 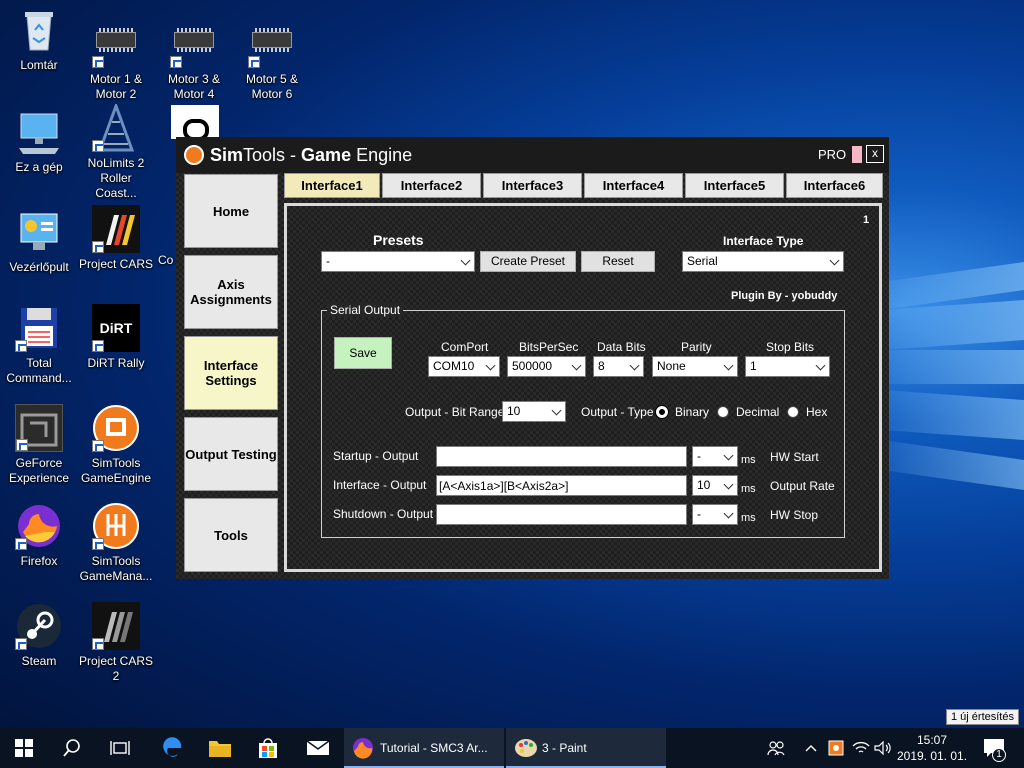 I want to click on desktop-icon-simtools-gameengine: SimTools GameEngine, so click(x=116, y=445).